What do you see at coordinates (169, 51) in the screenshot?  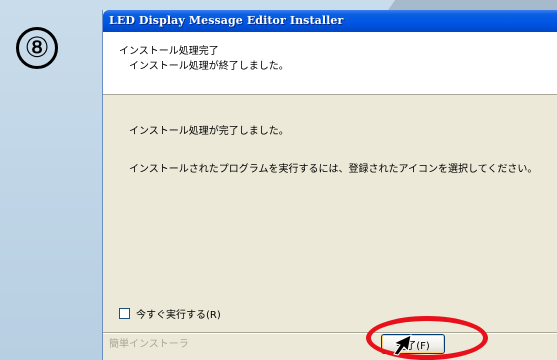 I see `header-title: インストール処理完了` at bounding box center [169, 51].